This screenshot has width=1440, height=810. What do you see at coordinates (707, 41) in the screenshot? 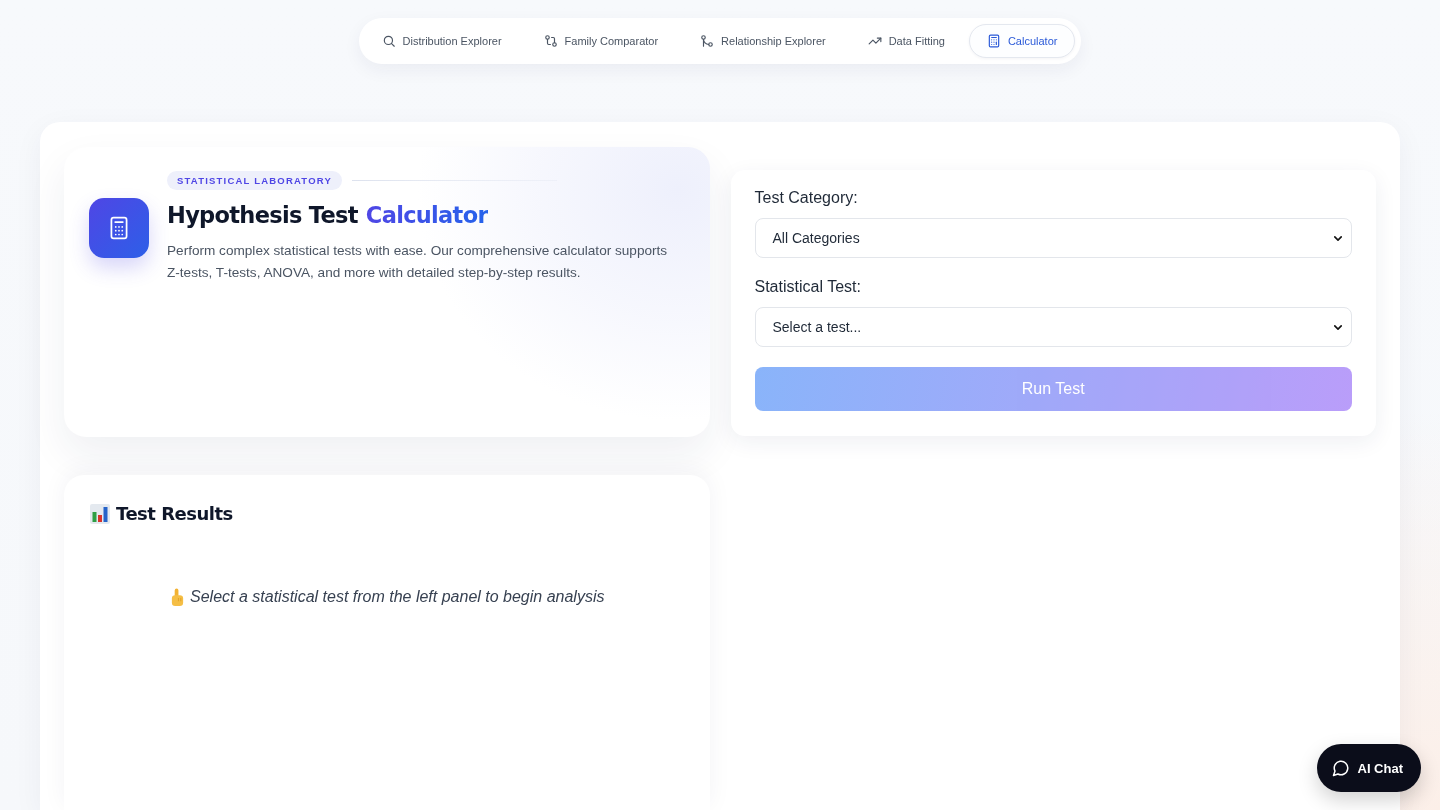
I see `branch-icon` at bounding box center [707, 41].